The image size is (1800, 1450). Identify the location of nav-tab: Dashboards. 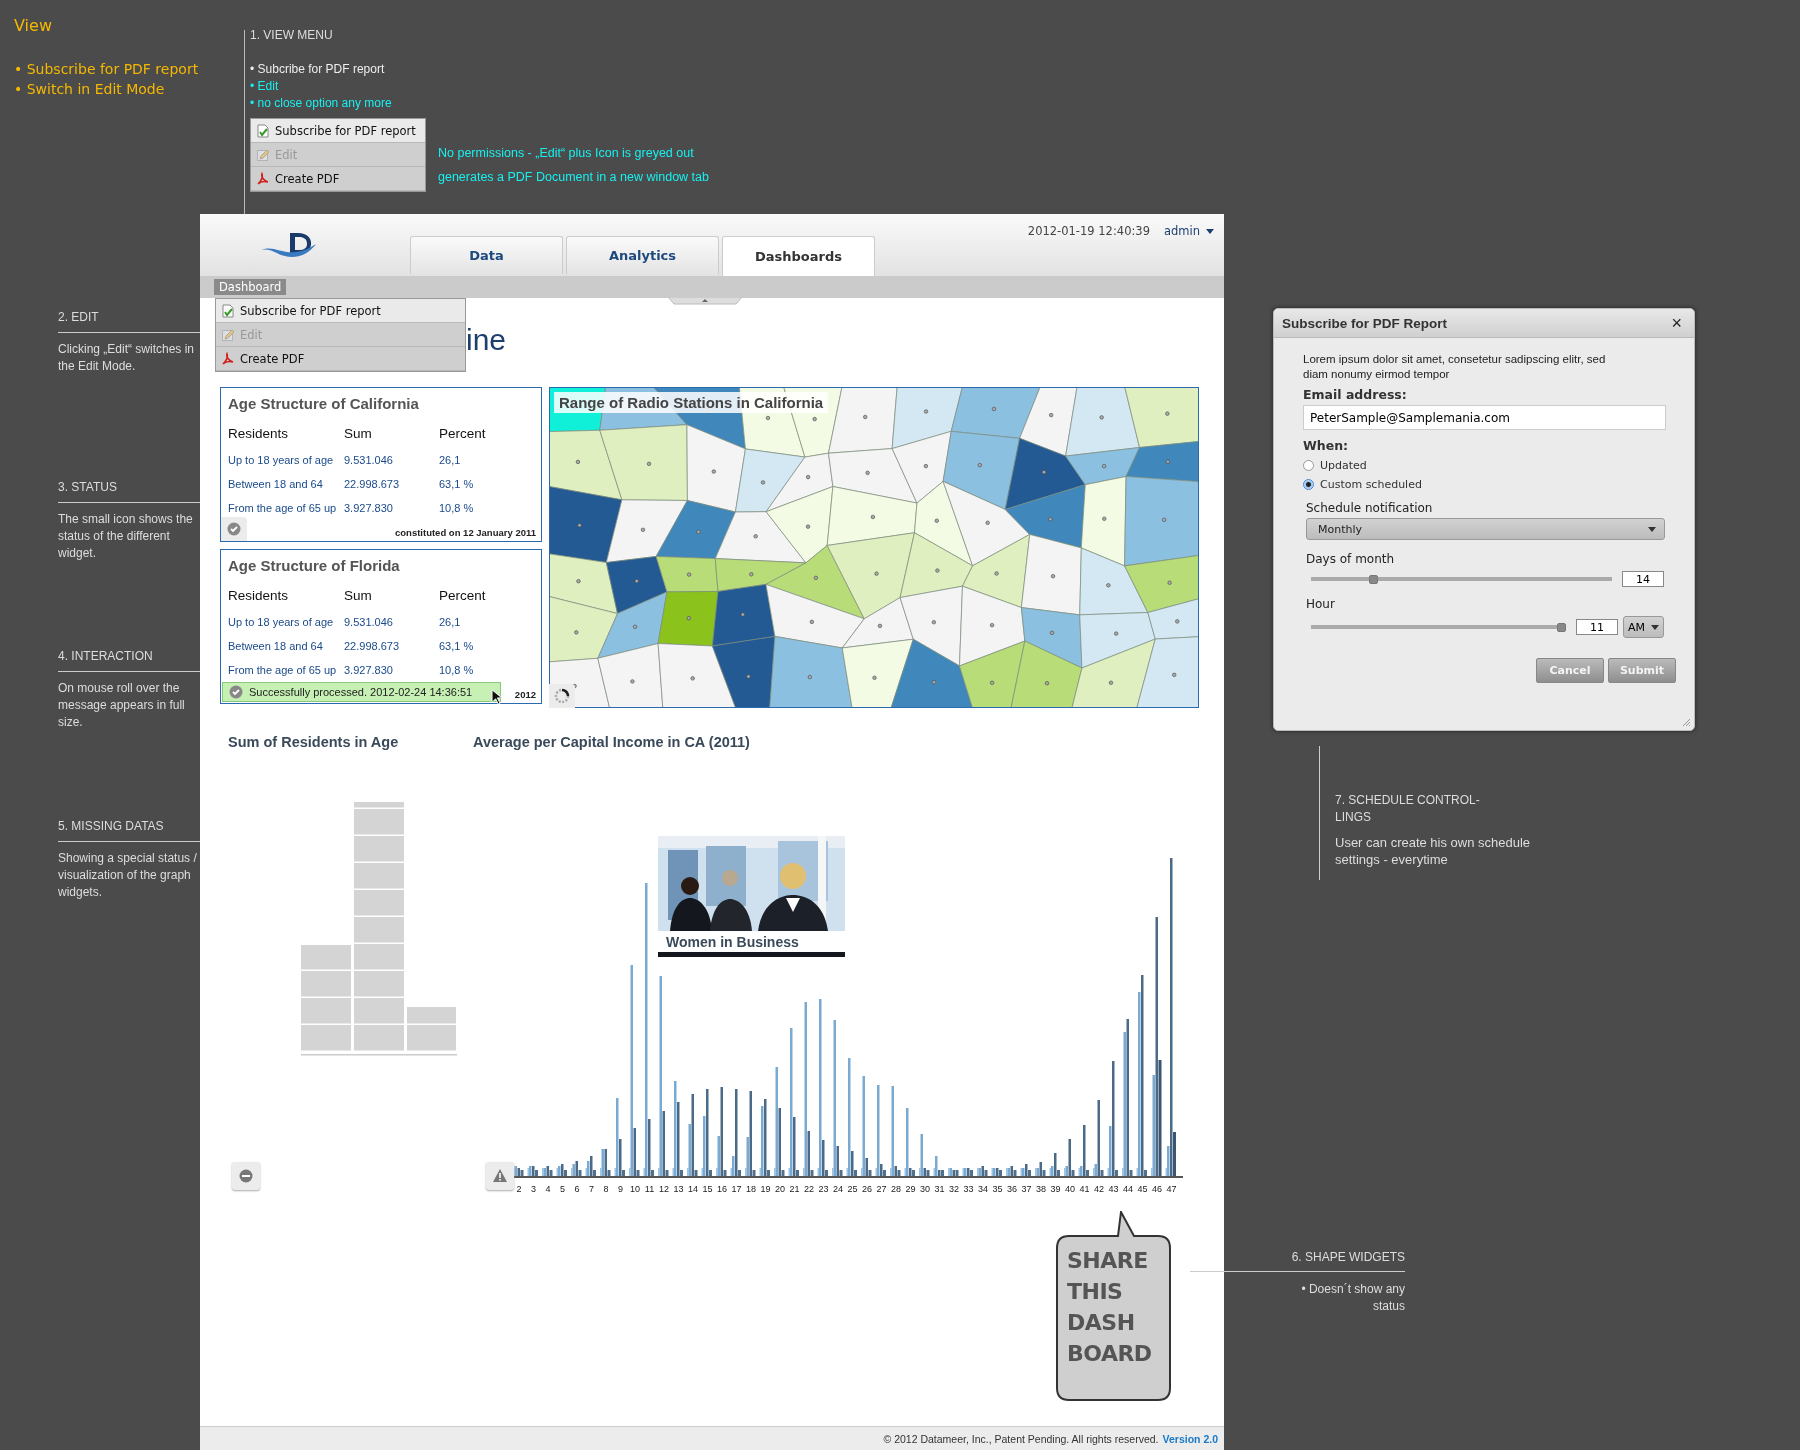
(798, 256).